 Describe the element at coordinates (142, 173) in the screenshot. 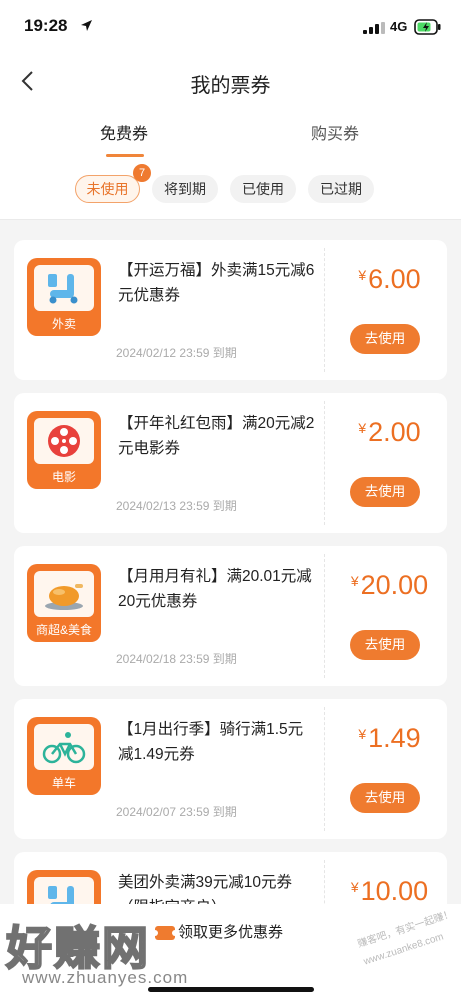

I see `unused-count-badge: 7` at that location.